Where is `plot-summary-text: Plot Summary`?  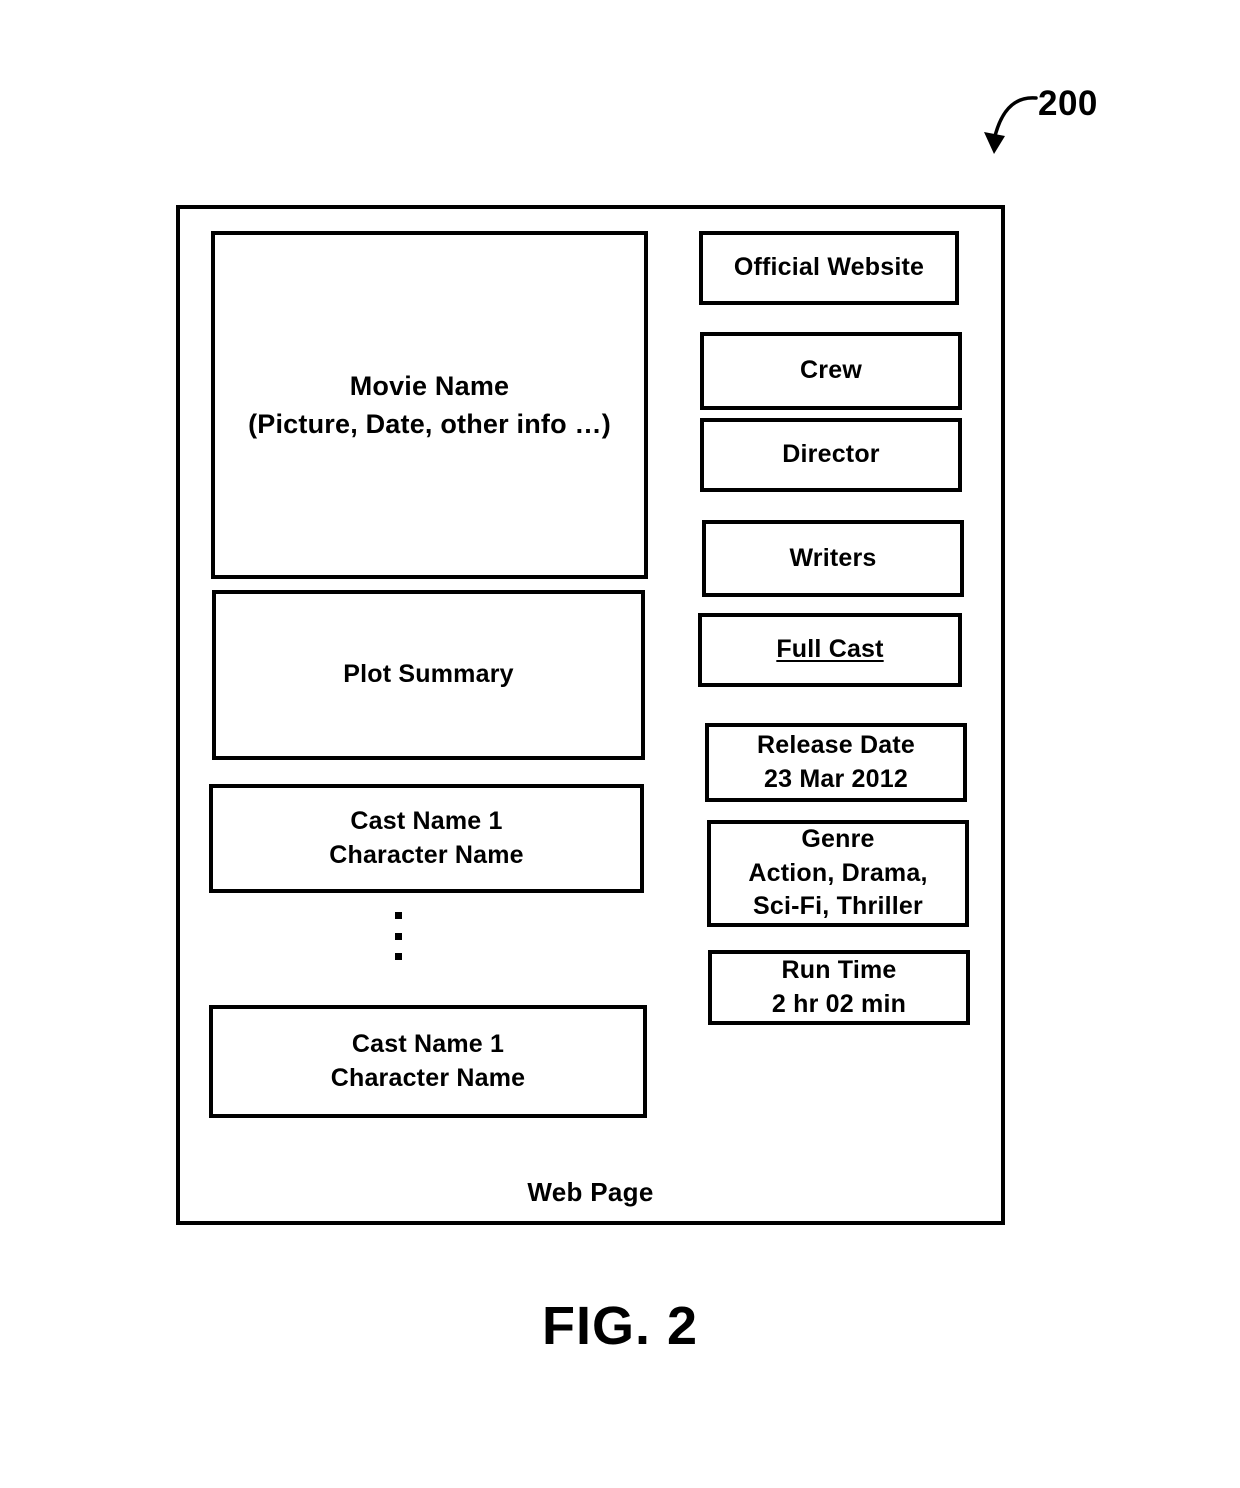
plot-summary-text: Plot Summary is located at coordinates (428, 674).